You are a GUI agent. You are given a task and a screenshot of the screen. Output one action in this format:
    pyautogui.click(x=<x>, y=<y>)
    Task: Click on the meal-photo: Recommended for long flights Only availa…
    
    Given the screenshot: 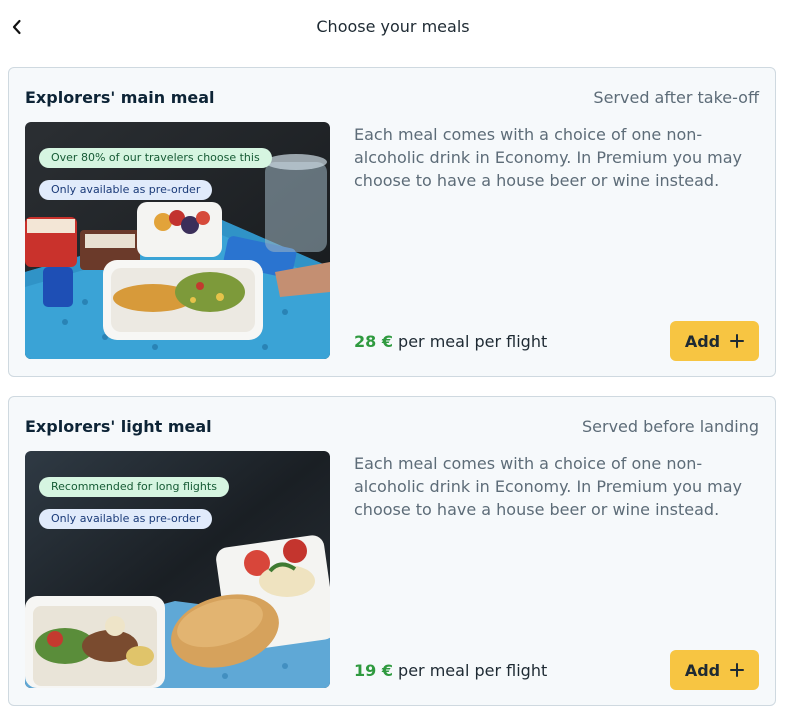 What is the action you would take?
    pyautogui.click(x=177, y=569)
    